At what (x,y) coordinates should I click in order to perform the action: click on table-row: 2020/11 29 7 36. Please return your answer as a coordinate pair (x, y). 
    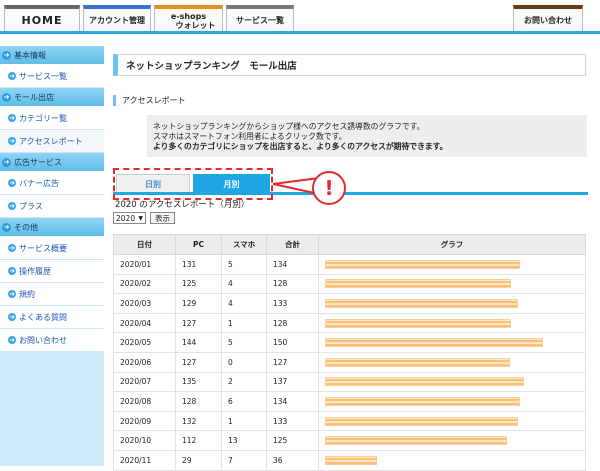
    Looking at the image, I should click on (349, 460).